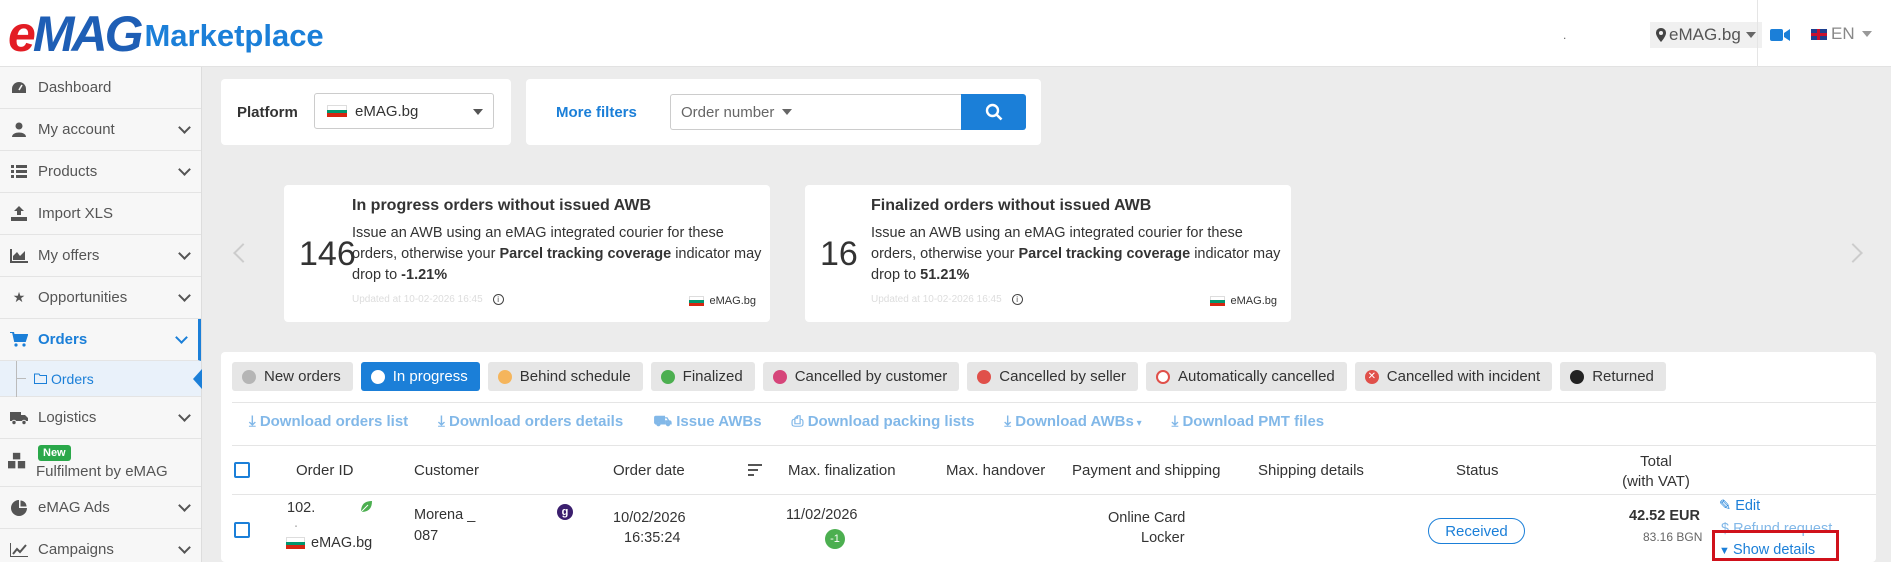  I want to click on column-total: Total (with VAT), so click(1656, 472).